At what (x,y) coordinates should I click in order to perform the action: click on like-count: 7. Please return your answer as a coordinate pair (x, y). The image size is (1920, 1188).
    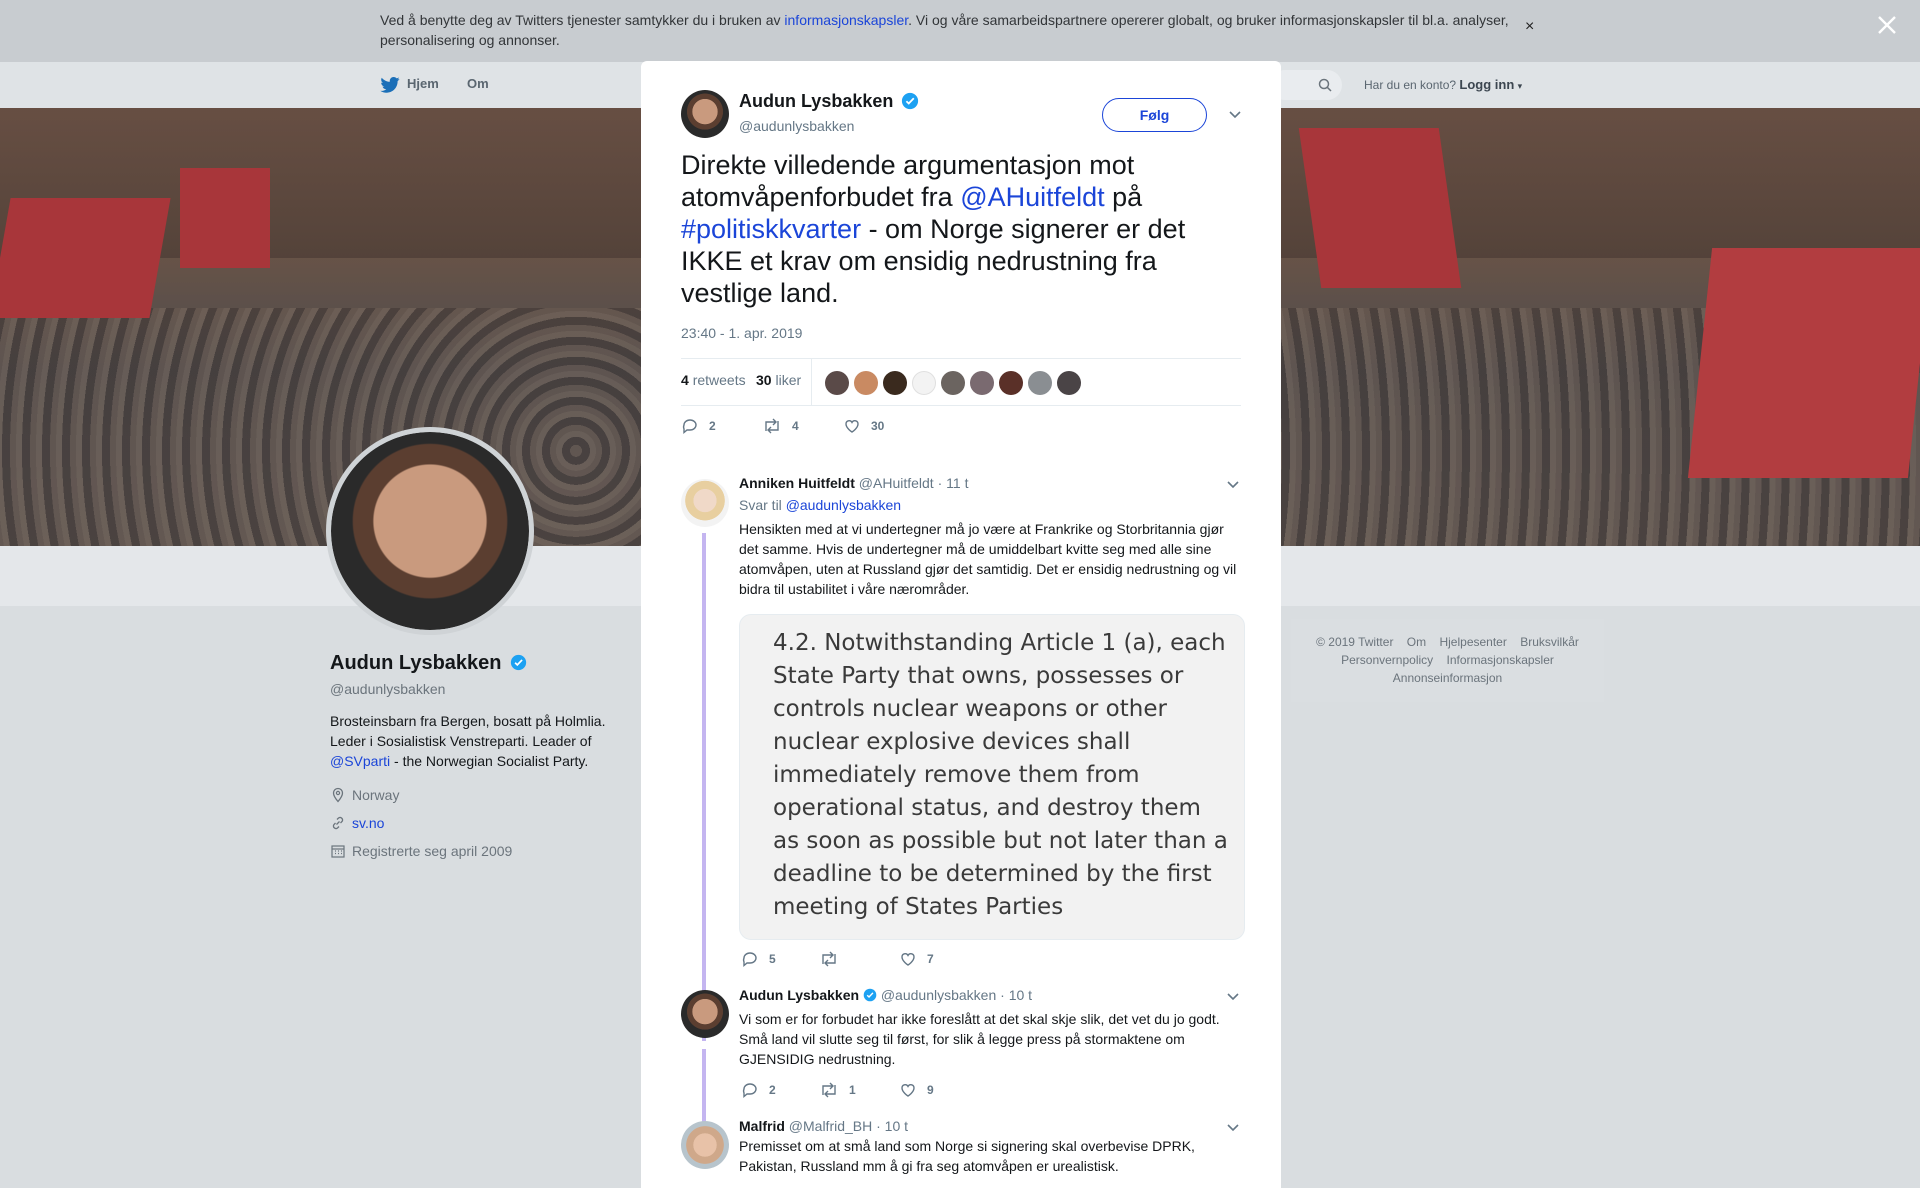
    Looking at the image, I should click on (930, 959).